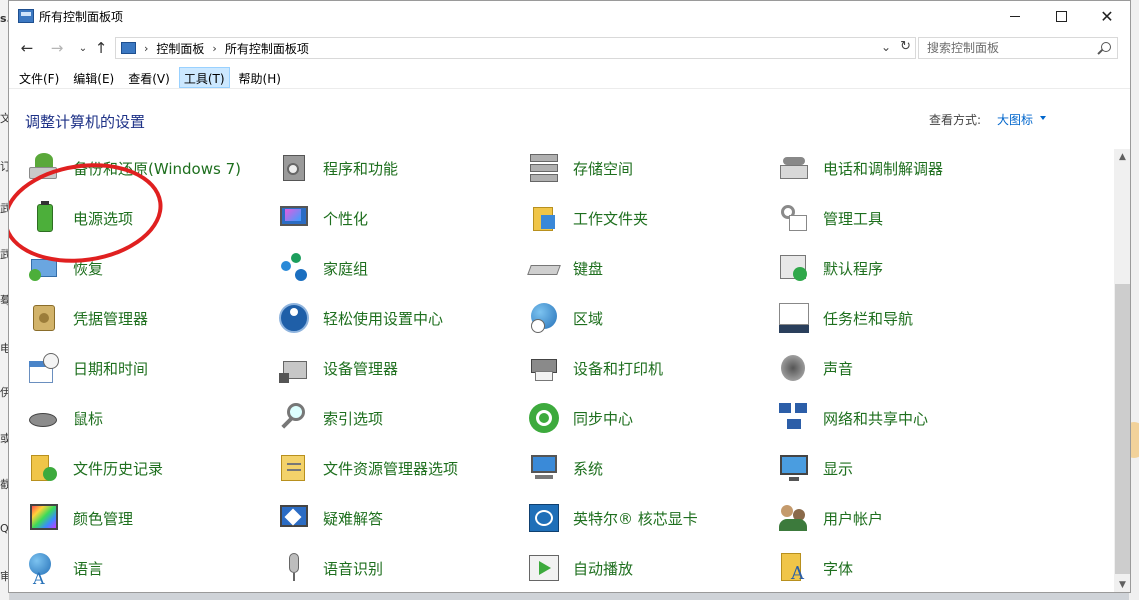 This screenshot has width=1139, height=600. What do you see at coordinates (44, 418) in the screenshot?
I see `mouse-icon` at bounding box center [44, 418].